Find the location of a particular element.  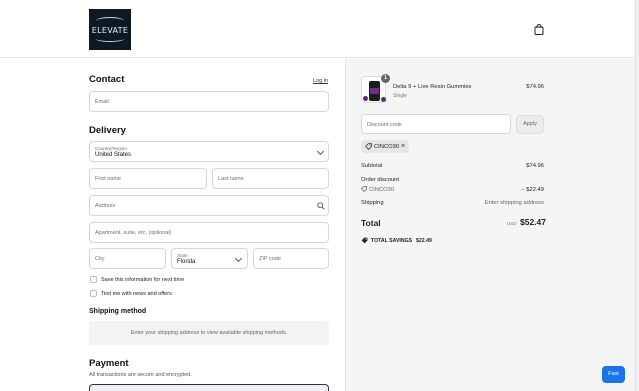

city-placeholder: City is located at coordinates (100, 259).